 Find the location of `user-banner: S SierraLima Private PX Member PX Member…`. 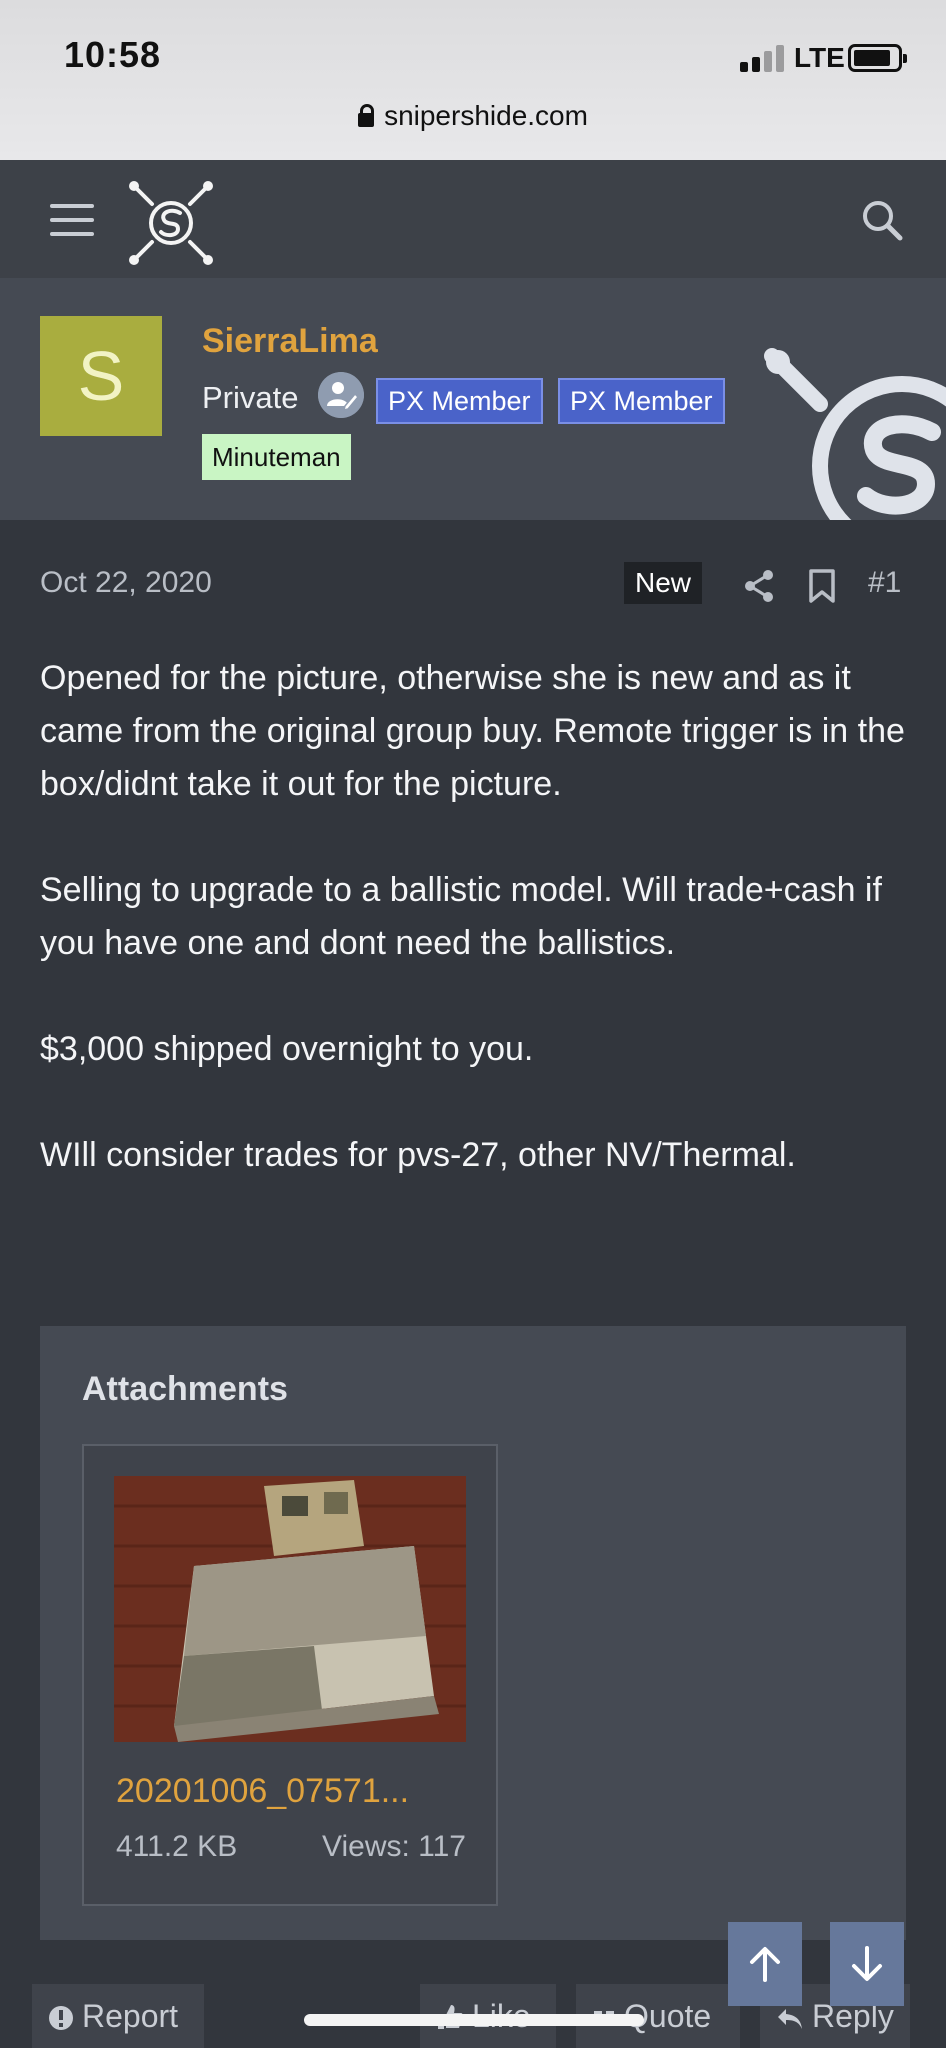

user-banner: S SierraLima Private PX Member PX Member… is located at coordinates (473, 399).